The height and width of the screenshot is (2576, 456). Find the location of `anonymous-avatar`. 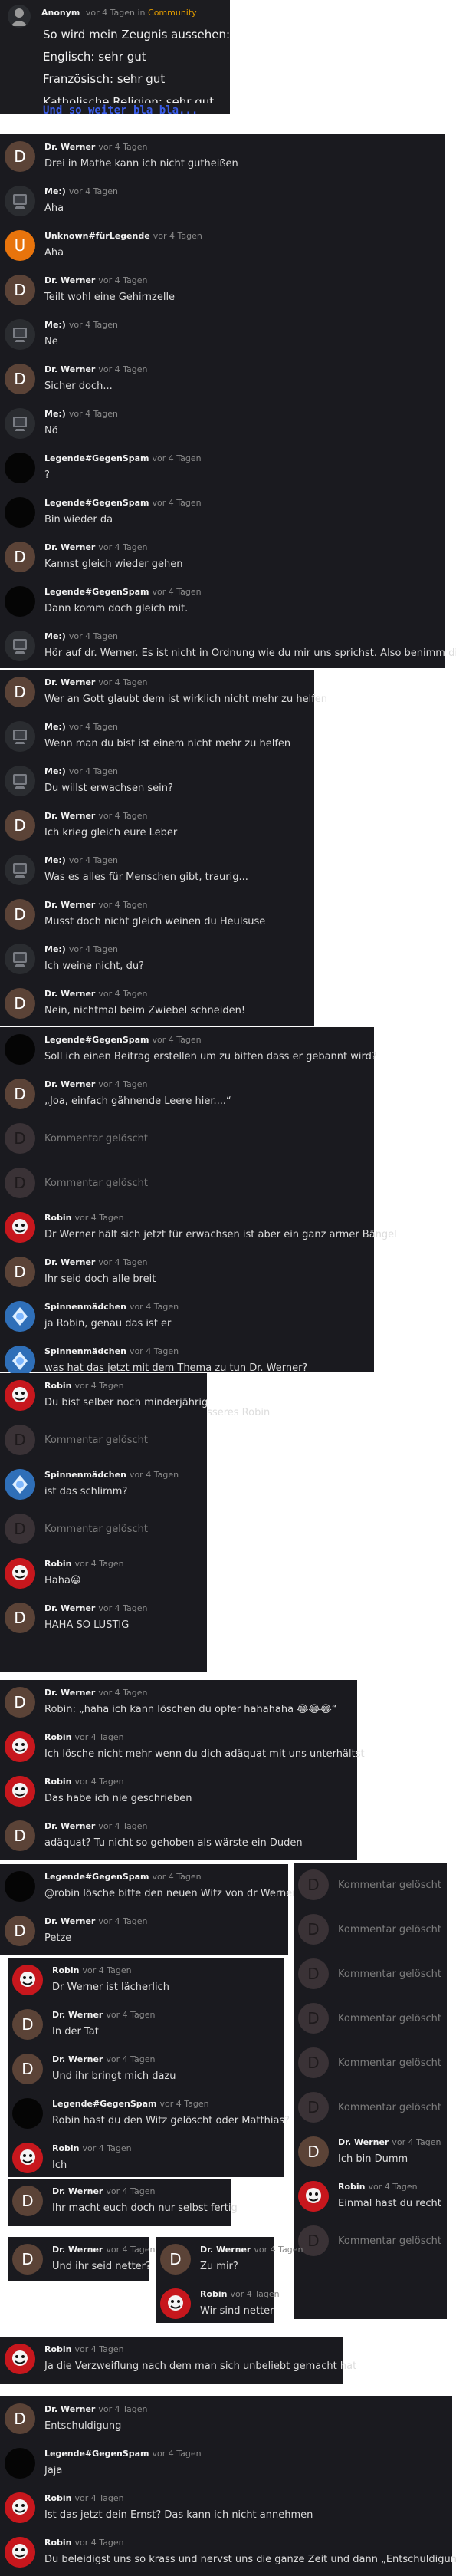

anonymous-avatar is located at coordinates (19, 16).